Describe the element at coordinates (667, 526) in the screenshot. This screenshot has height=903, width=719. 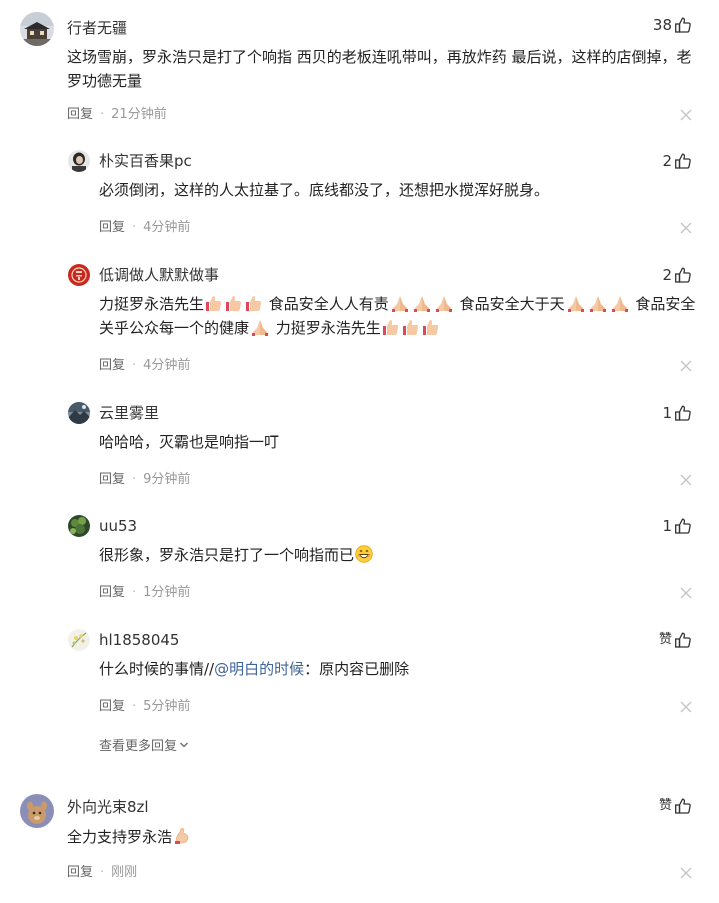
I see `like-count: 1` at that location.